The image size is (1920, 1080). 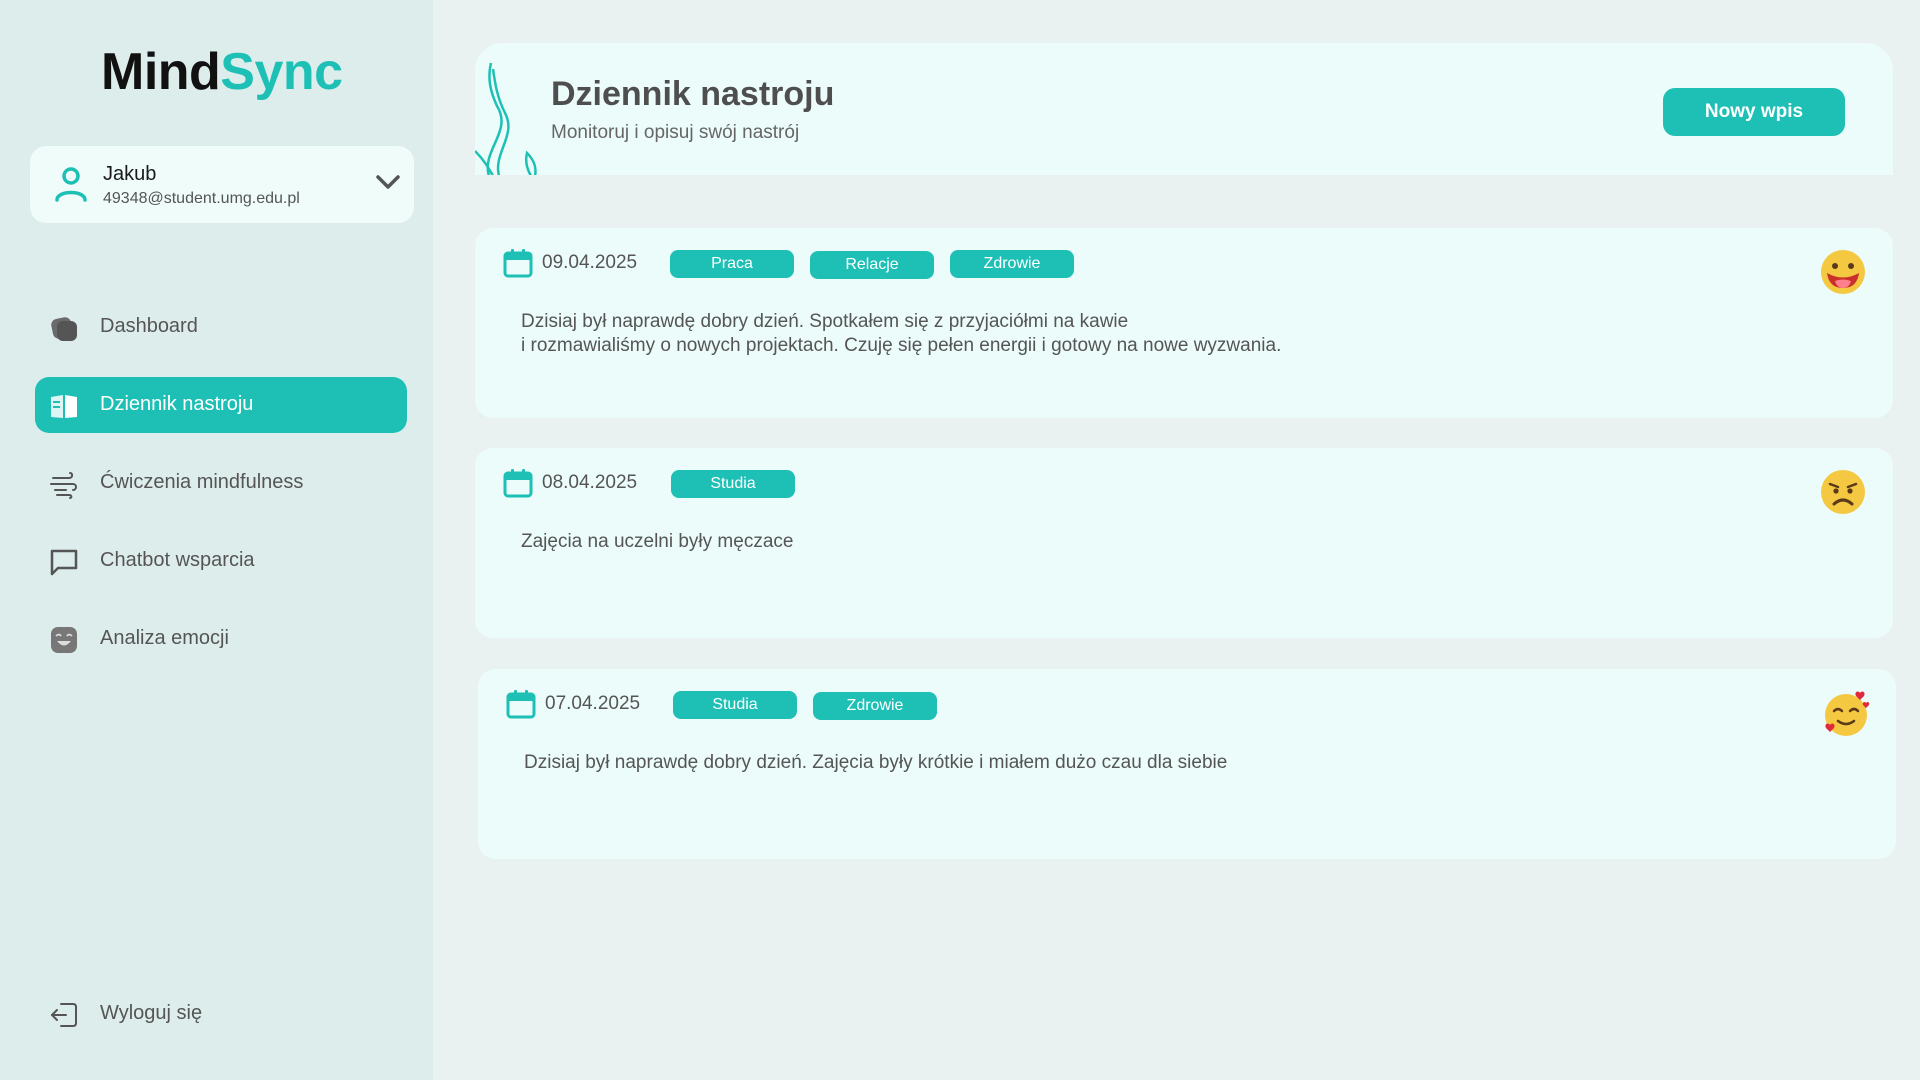 I want to click on nav-label-emotion-analysis: Analiza emocji, so click(x=164, y=638).